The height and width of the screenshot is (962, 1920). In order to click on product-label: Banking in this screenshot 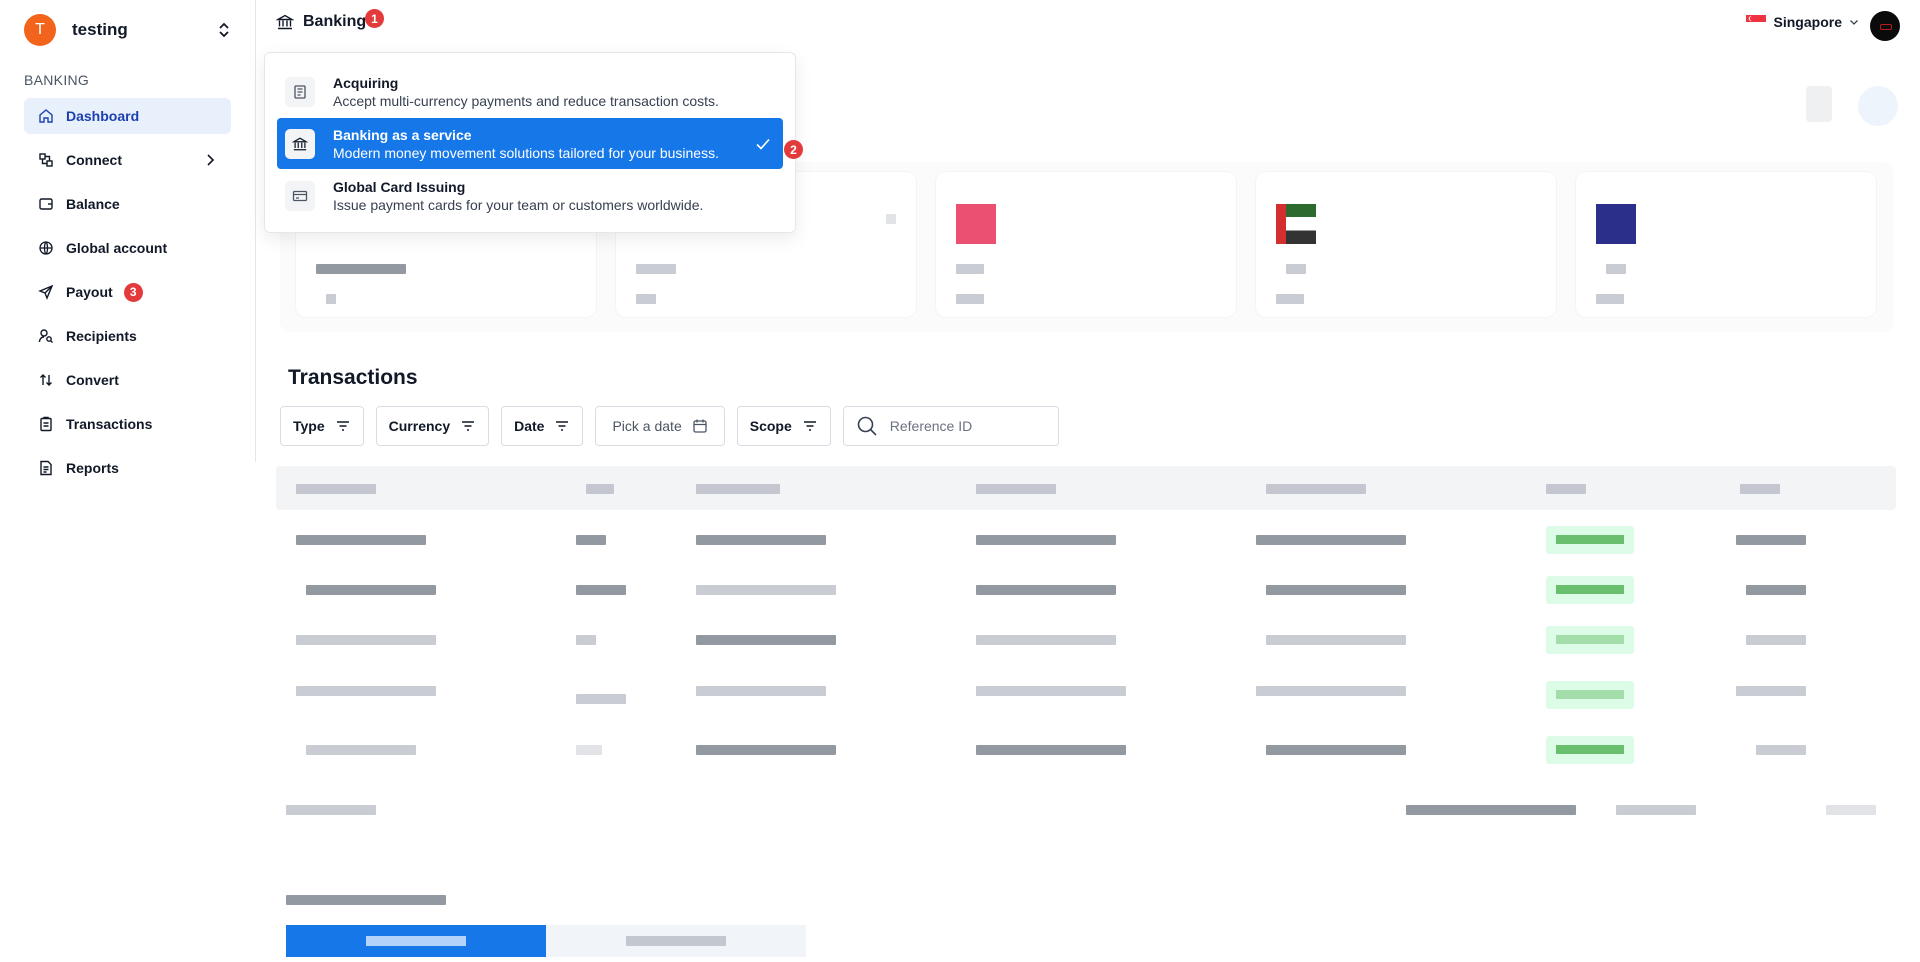, I will do `click(335, 21)`.